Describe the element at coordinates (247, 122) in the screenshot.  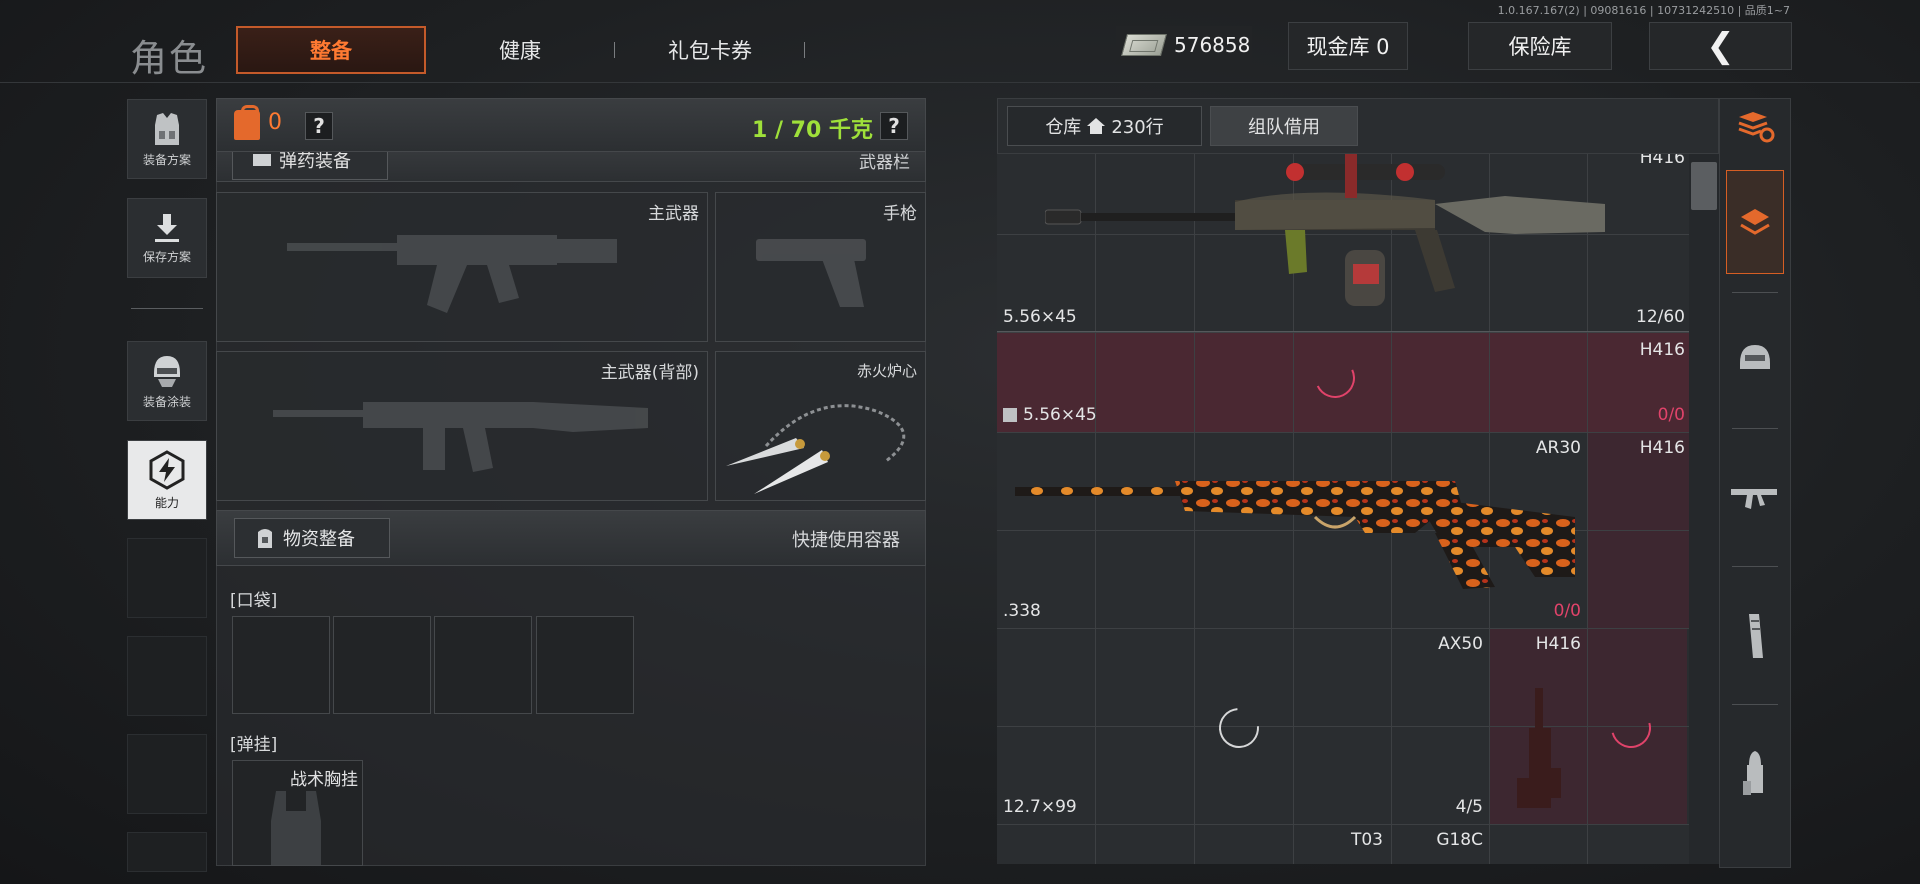
I see `backpack-icon` at that location.